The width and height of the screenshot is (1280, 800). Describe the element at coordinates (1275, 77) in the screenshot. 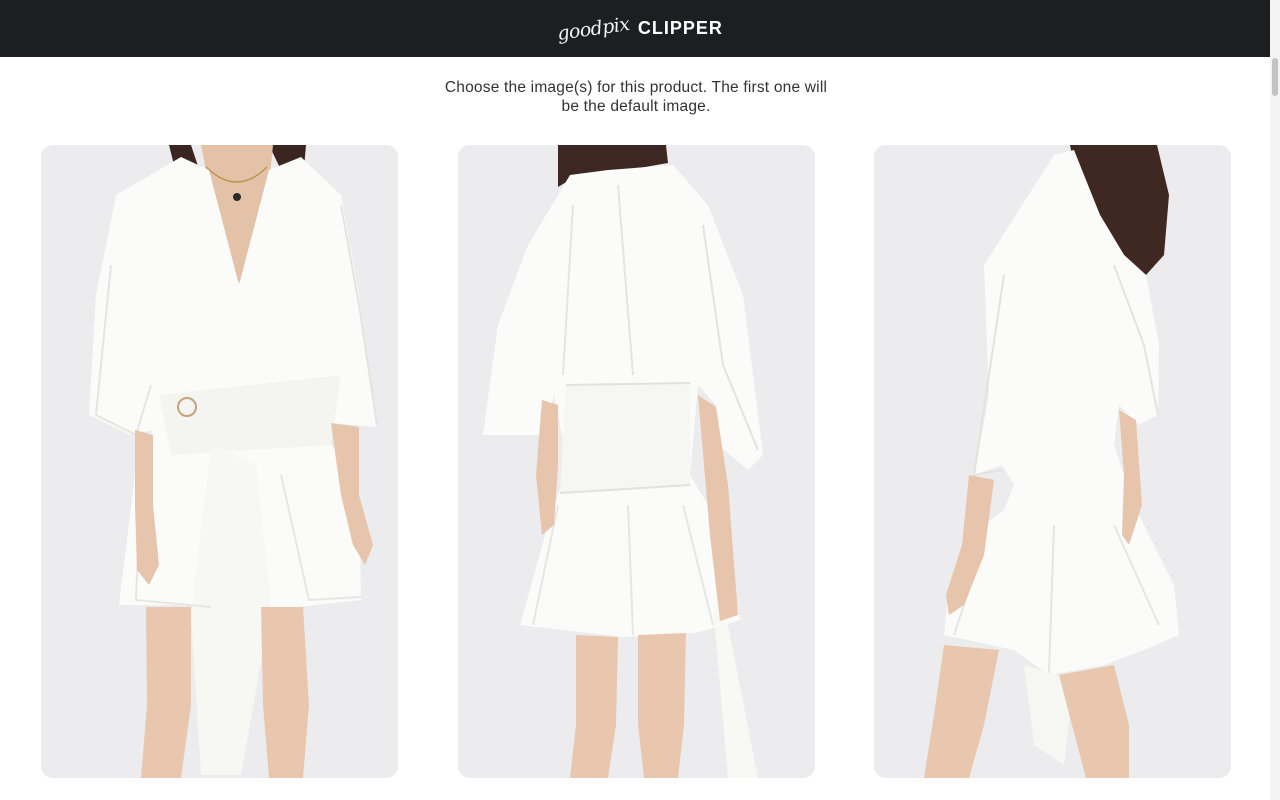

I see `scrollbar-thumb` at that location.